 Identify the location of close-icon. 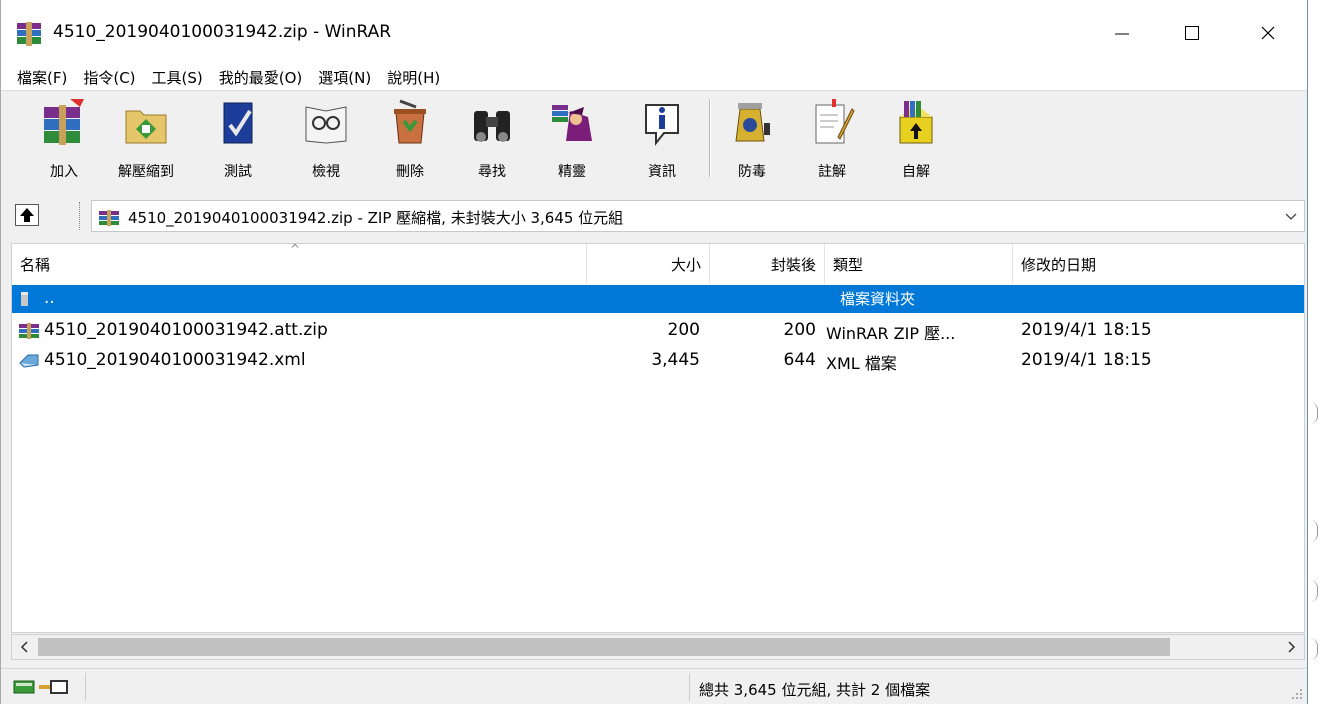
(1268, 33).